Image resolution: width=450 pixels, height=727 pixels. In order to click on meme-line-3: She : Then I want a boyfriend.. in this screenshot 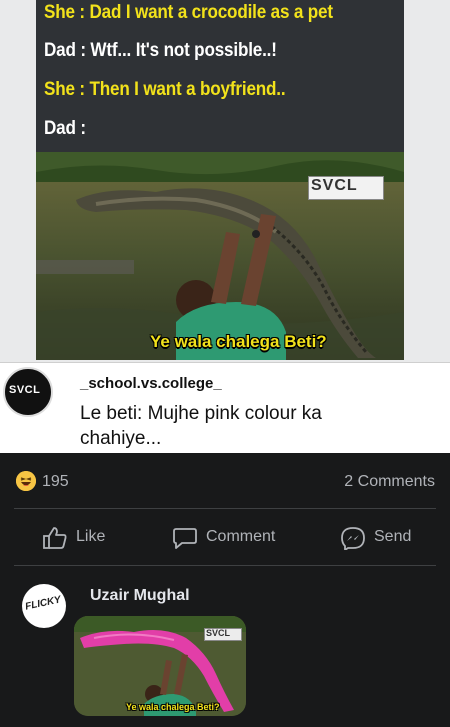, I will do `click(165, 89)`.